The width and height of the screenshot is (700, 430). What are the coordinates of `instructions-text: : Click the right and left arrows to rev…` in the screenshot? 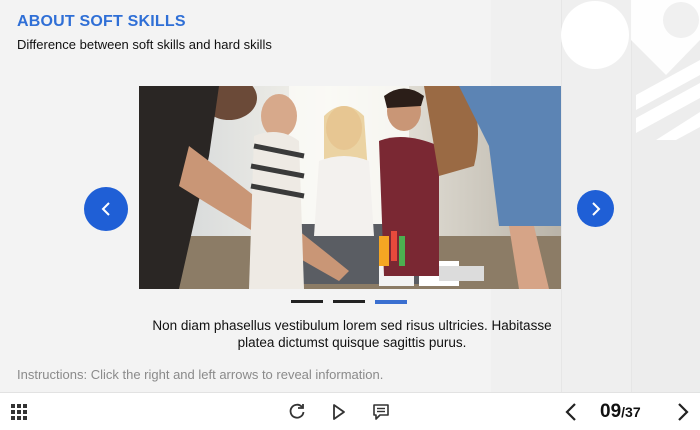 It's located at (233, 374).